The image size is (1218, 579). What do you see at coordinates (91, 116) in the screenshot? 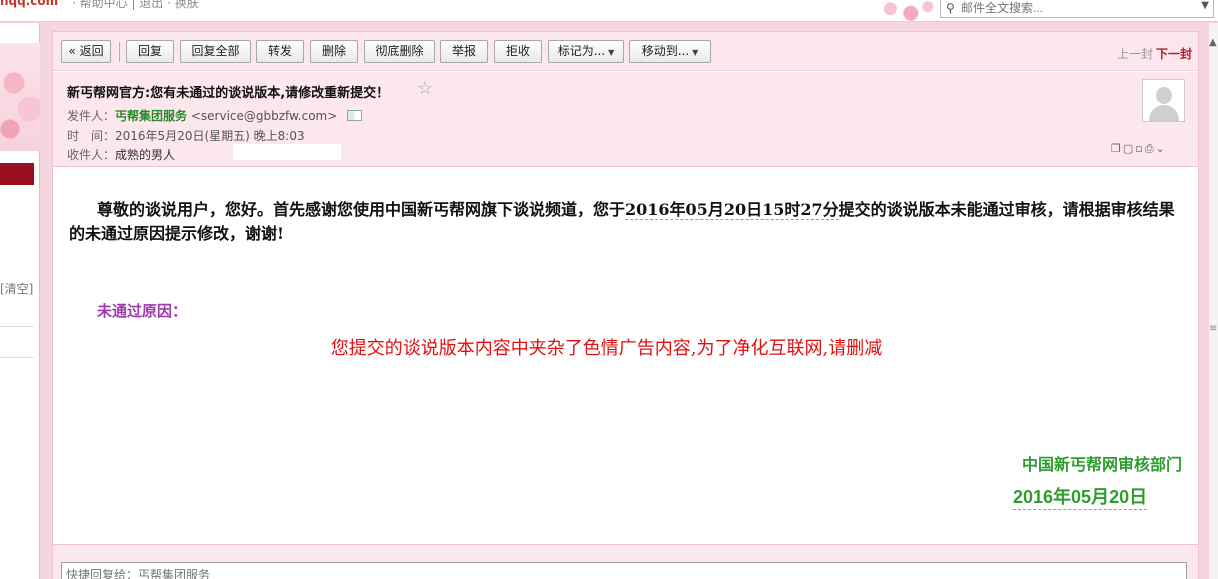
I see `sender-label: 发件人：` at bounding box center [91, 116].